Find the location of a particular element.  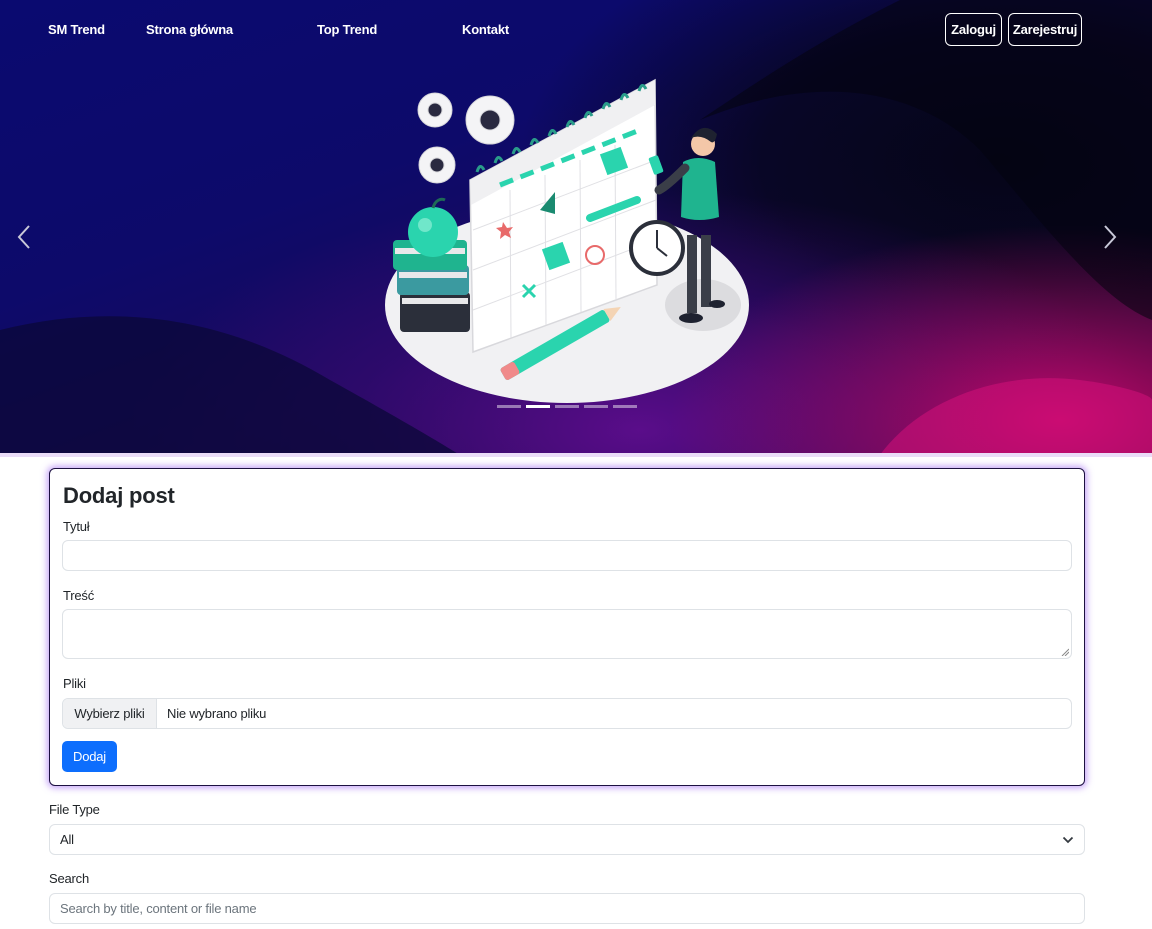

carousel-indicators is located at coordinates (567, 406).